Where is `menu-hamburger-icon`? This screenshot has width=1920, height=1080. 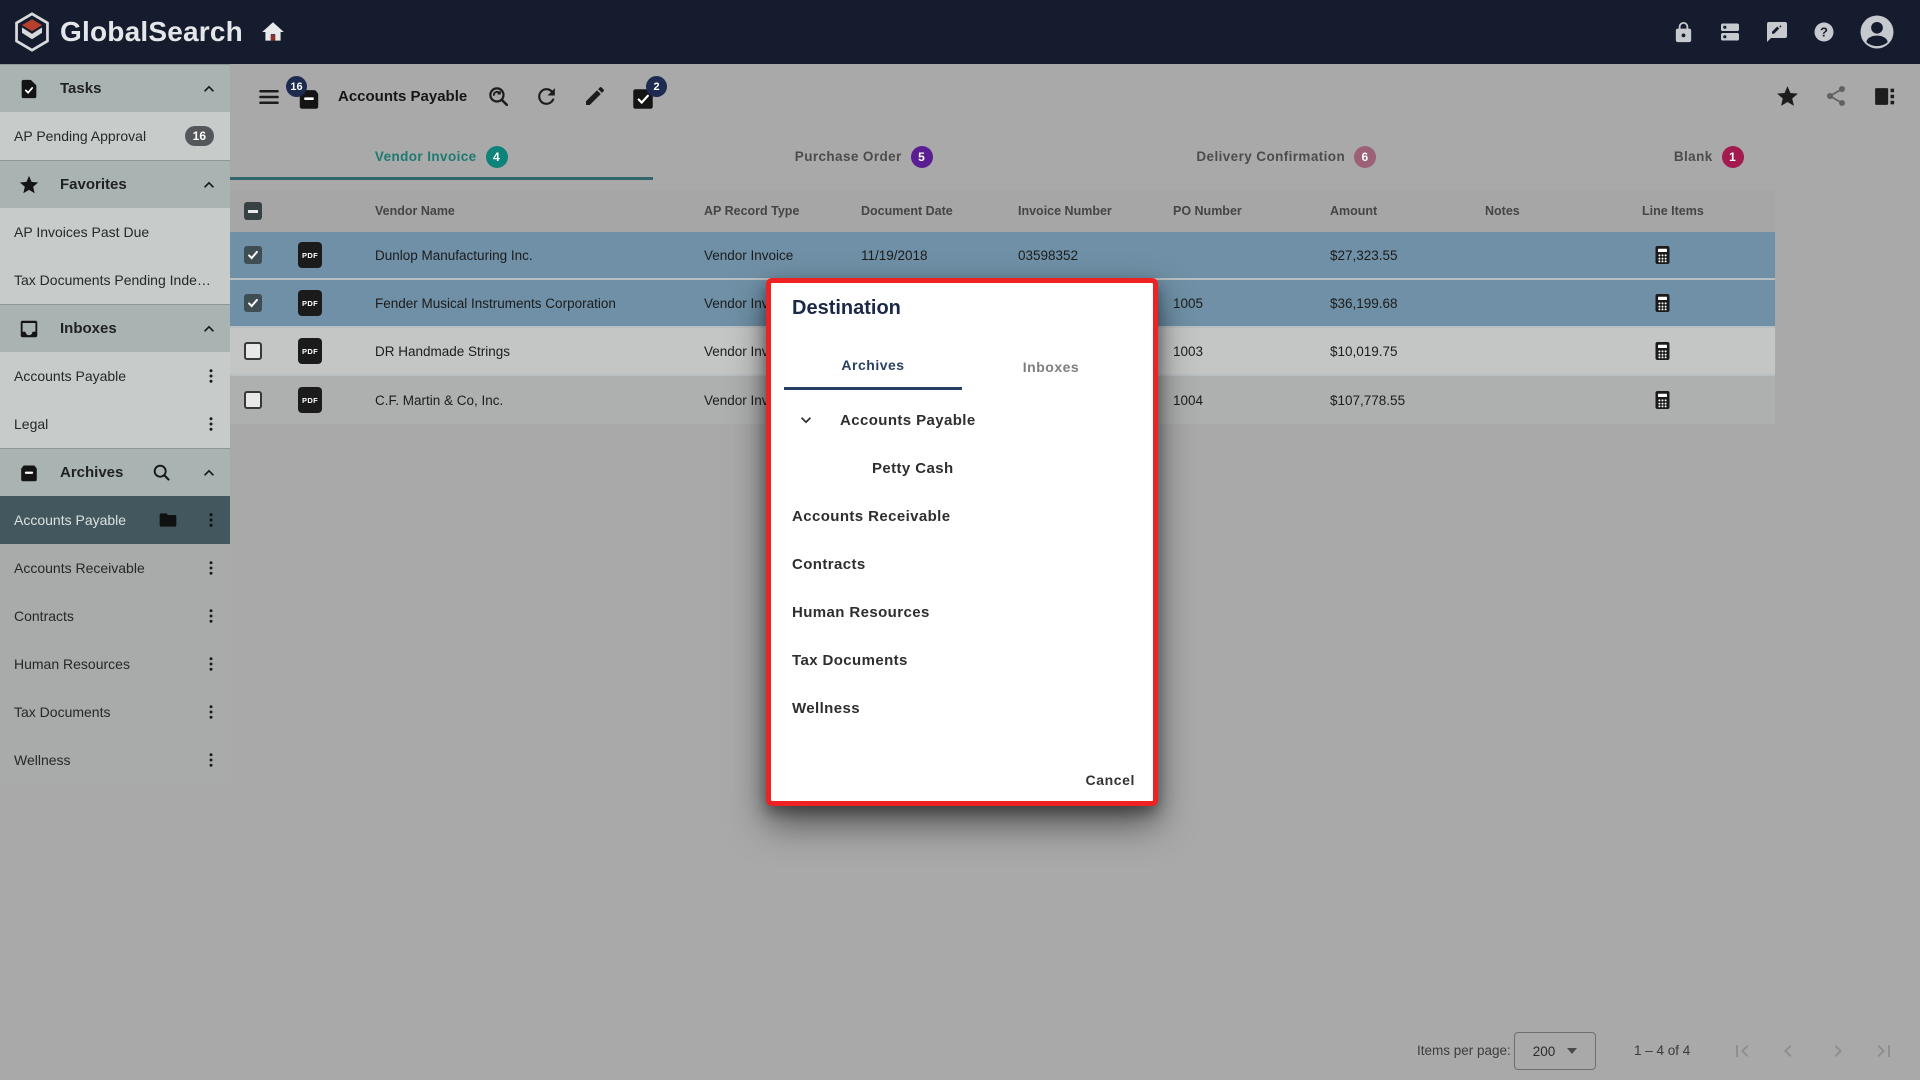
menu-hamburger-icon is located at coordinates (269, 97).